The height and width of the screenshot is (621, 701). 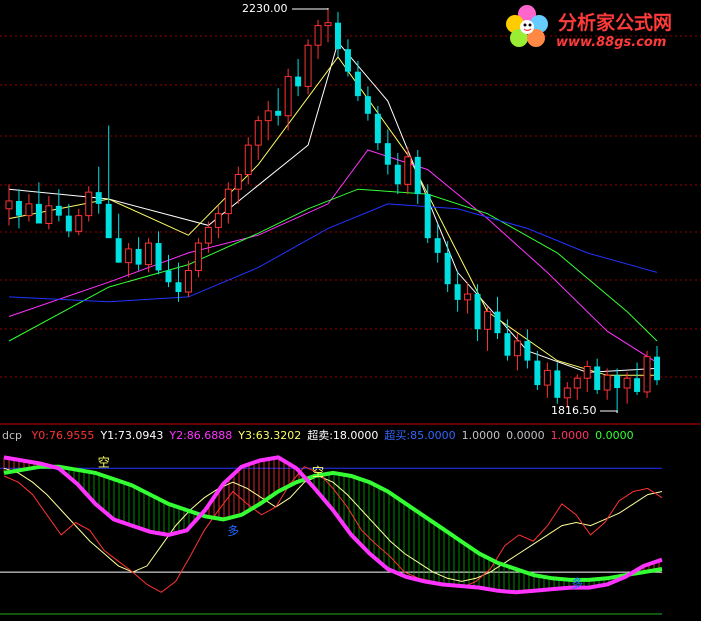 I want to click on low-price-value: 1816.50, so click(x=574, y=410).